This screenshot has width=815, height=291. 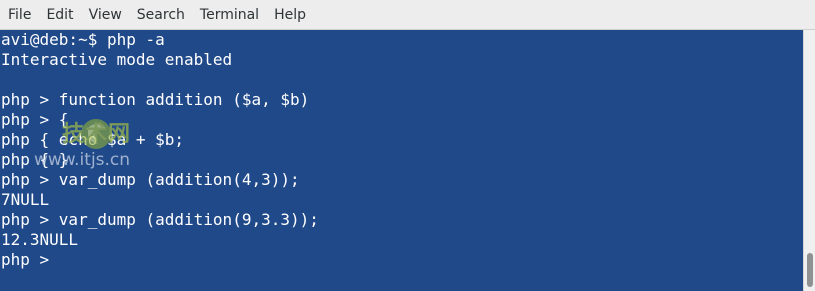 What do you see at coordinates (35, 119) in the screenshot?
I see `terminal-line-5: php > {` at bounding box center [35, 119].